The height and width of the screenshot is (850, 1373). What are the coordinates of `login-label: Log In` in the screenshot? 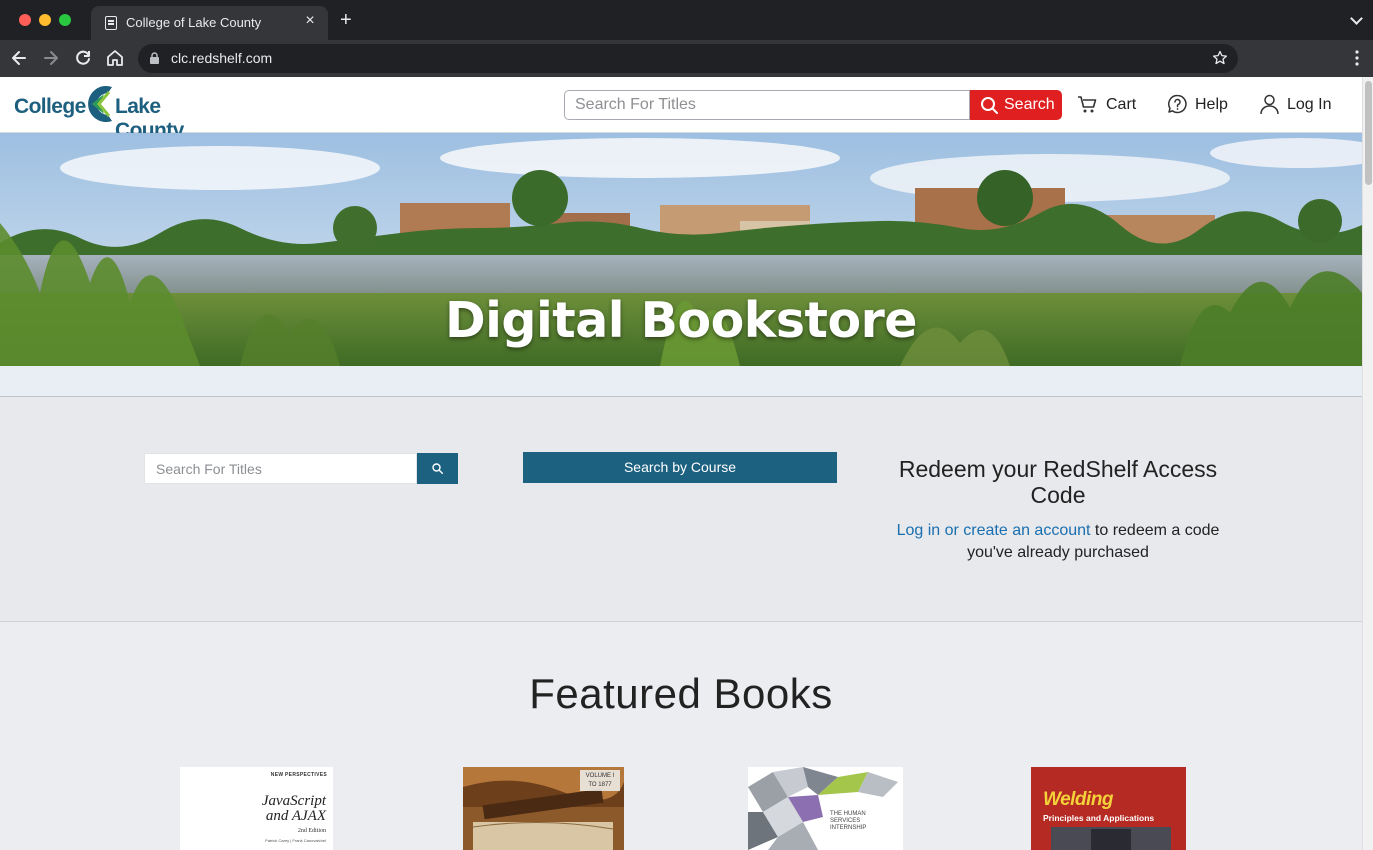 It's located at (1309, 104).